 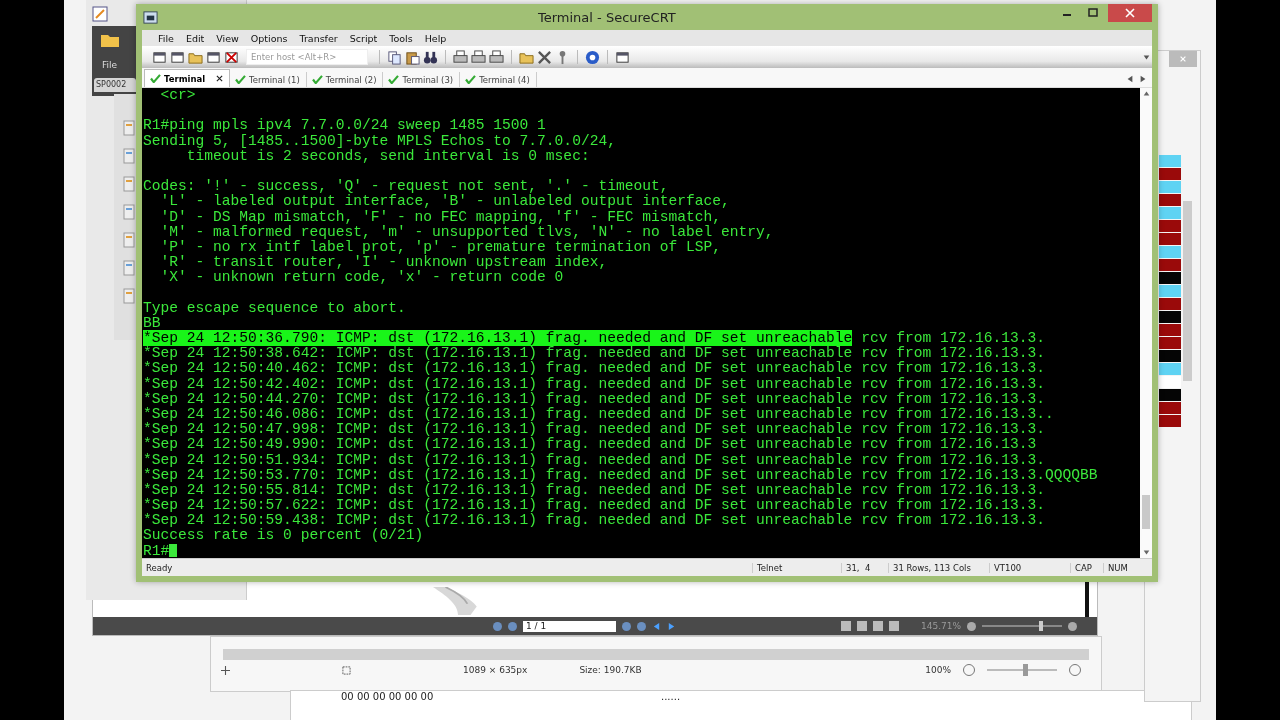 I want to click on session-tab: Terminal (1), so click(x=268, y=79).